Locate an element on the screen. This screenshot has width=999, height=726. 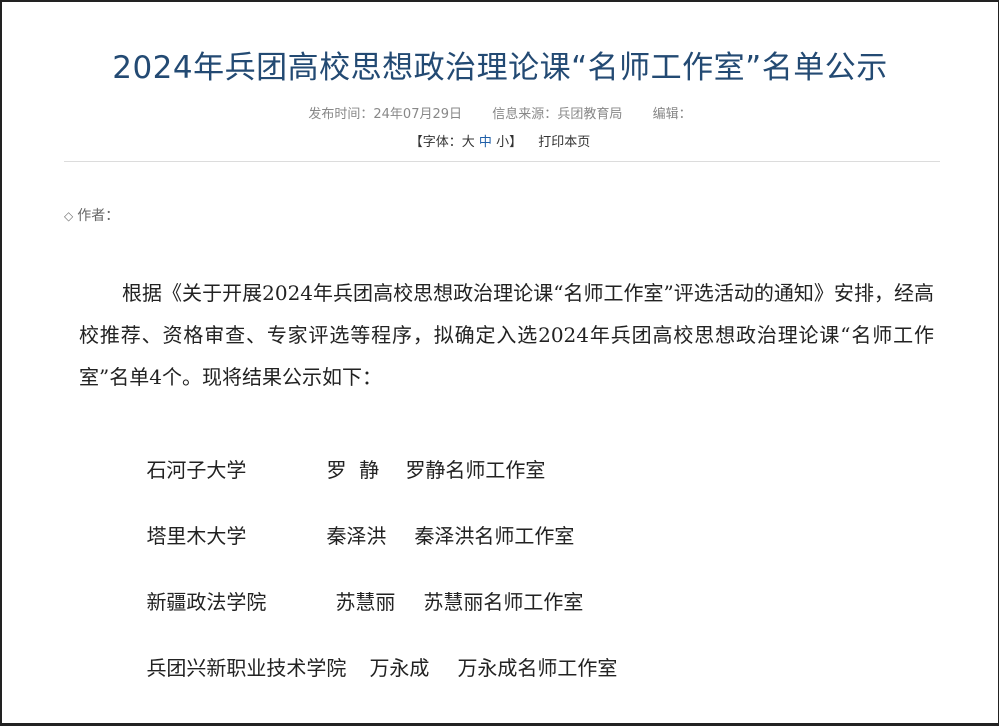
school-name: 兵团兴新职业技术学院 is located at coordinates (246, 668).